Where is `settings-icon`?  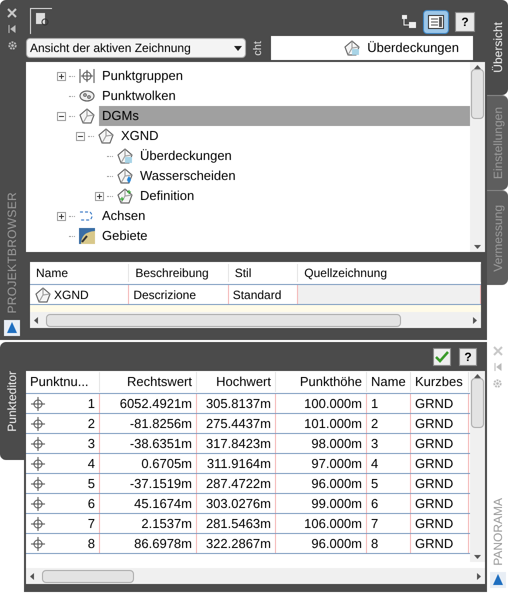 settings-icon is located at coordinates (12, 45).